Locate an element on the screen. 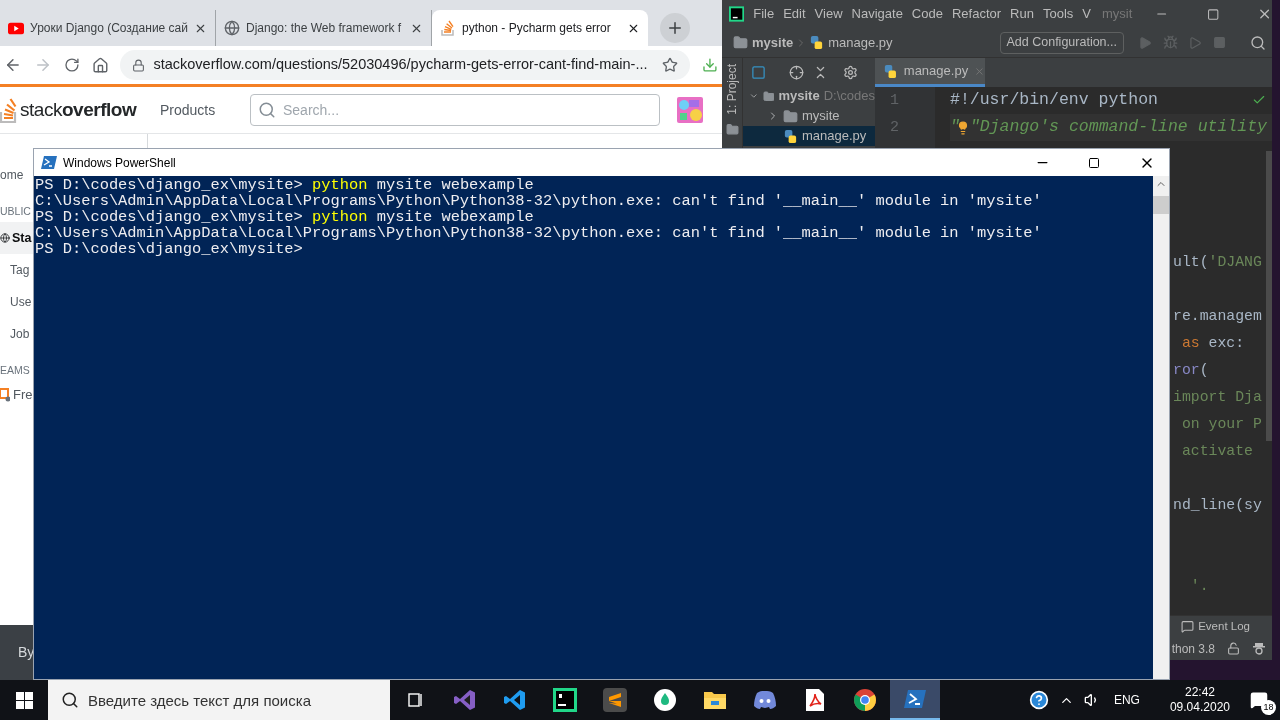  browser-tab: python - Pycharm gets error is located at coordinates (540, 28).